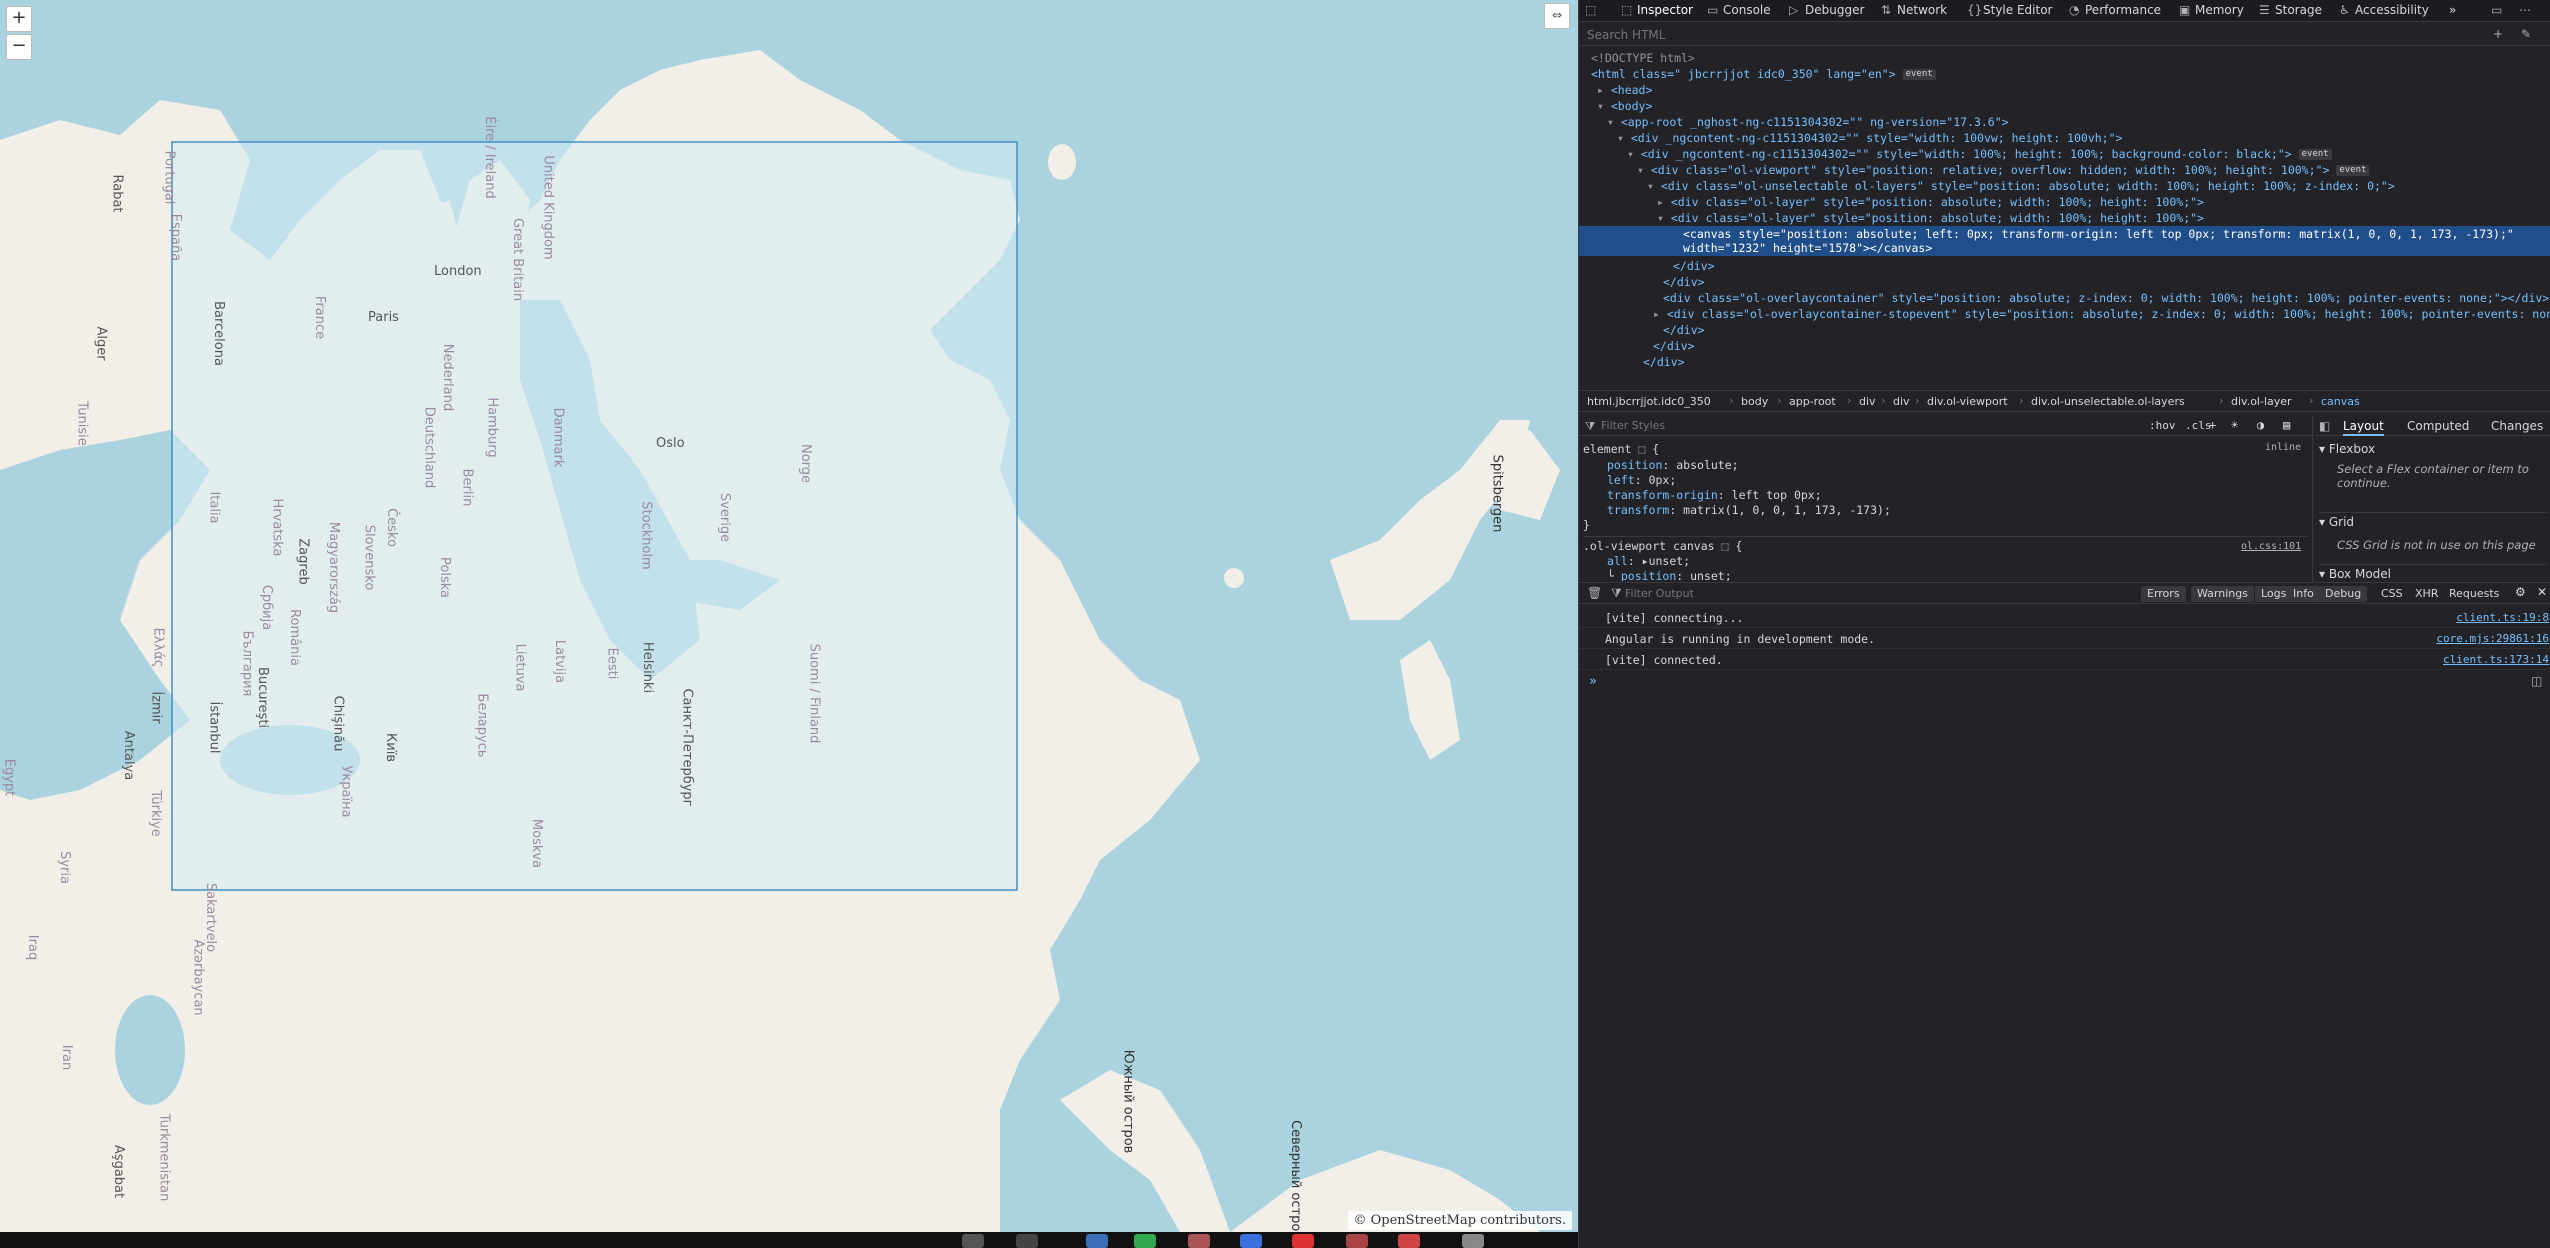 This screenshot has width=2550, height=1248. What do you see at coordinates (1590, 10) in the screenshot?
I see `pick-element-icon: ⬚` at bounding box center [1590, 10].